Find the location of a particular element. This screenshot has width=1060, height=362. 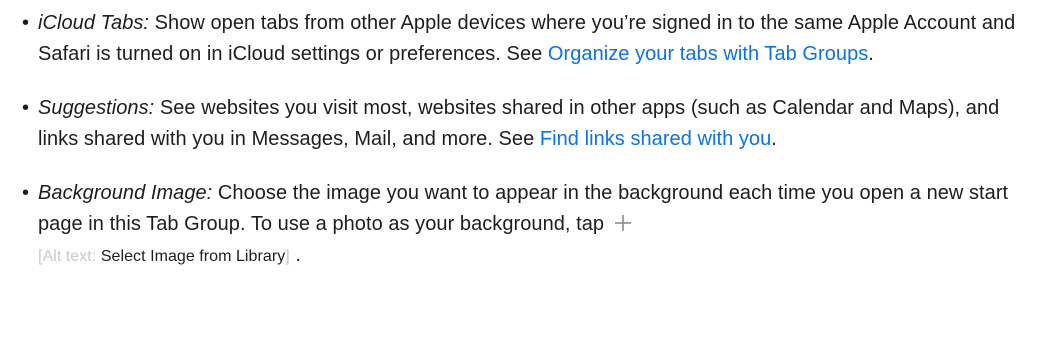

link-organize-tabs: Organize your tabs with Tab Groups is located at coordinates (708, 54).